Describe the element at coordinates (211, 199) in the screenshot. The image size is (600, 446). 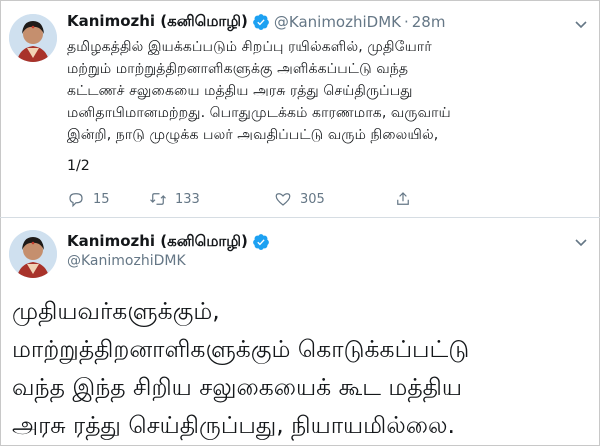
I see `retweet-button: 133` at that location.